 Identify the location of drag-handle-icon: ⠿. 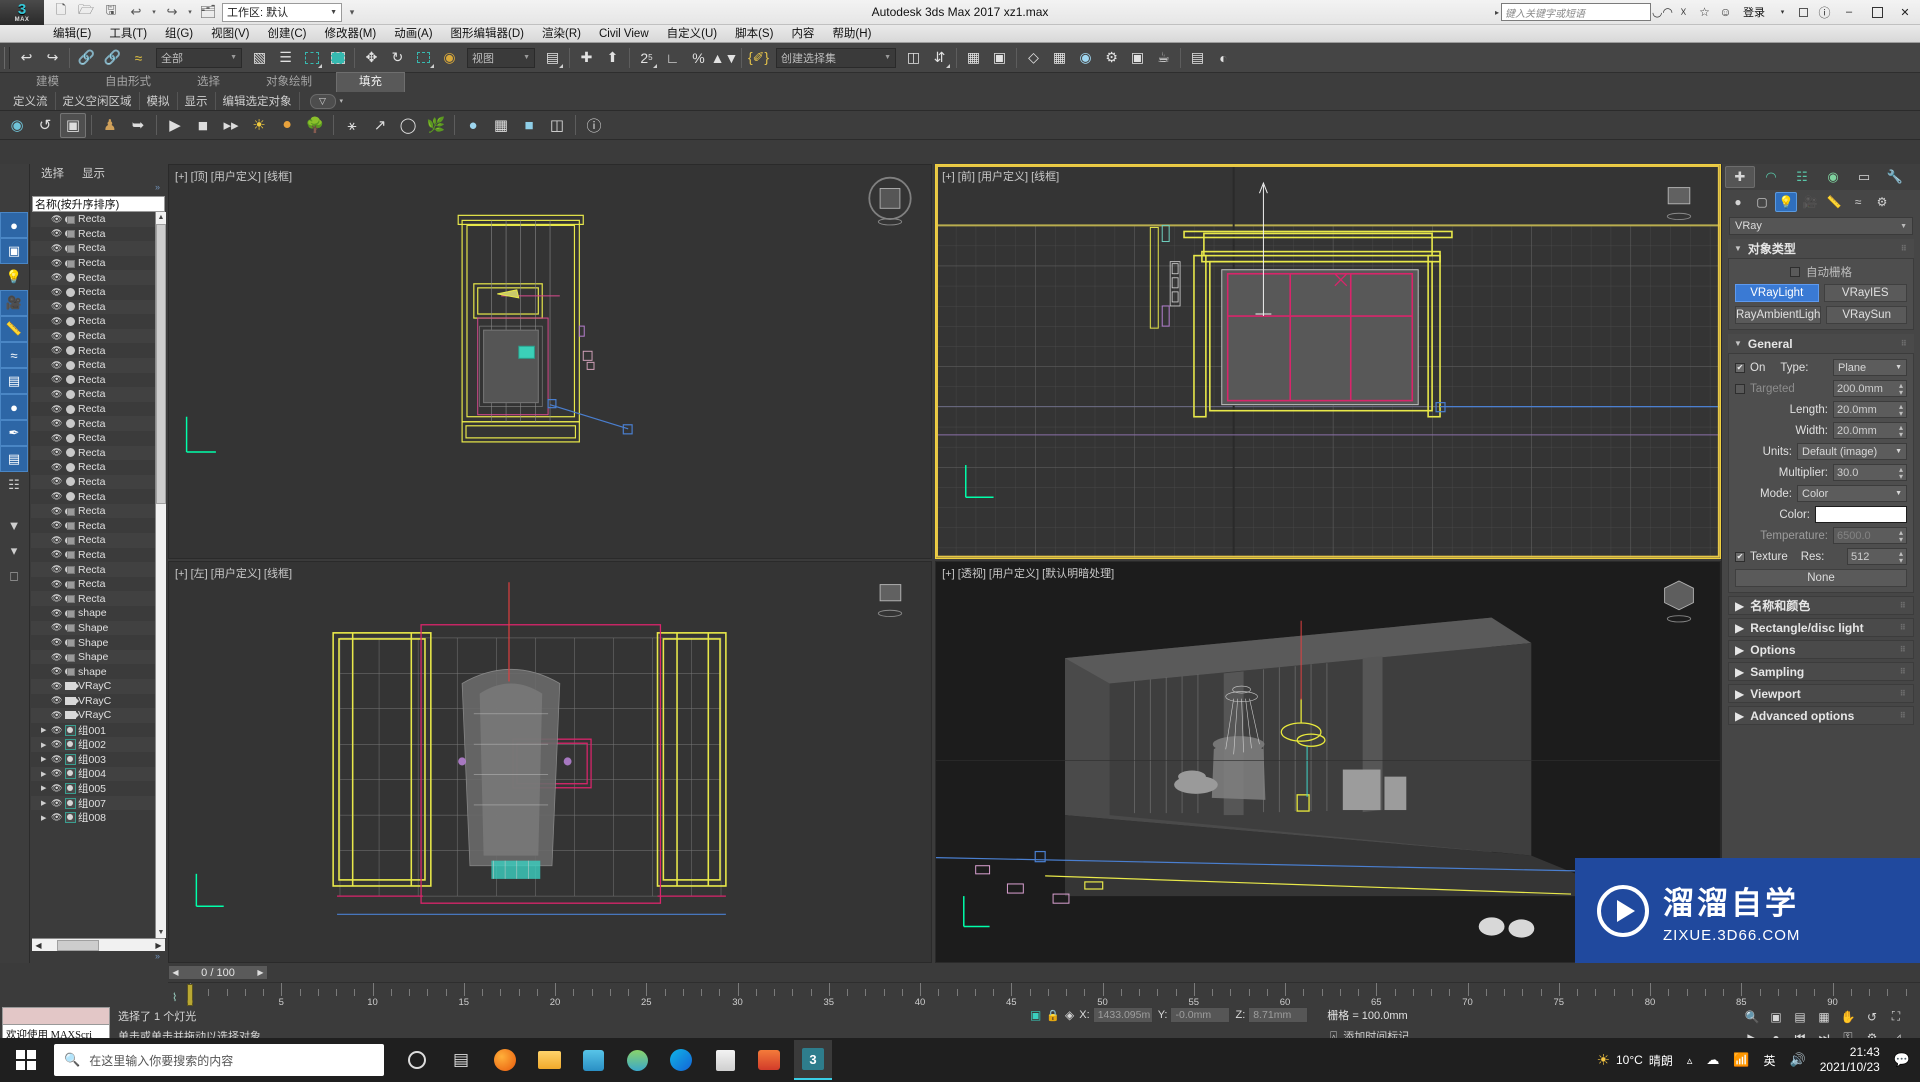
(1903, 671).